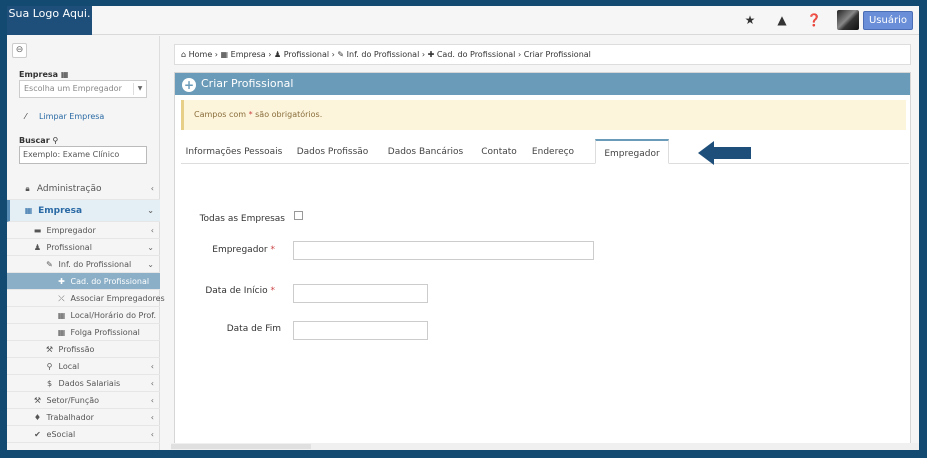  What do you see at coordinates (827, 20) in the screenshot?
I see `top-icons: ★ ▲ ❓ Usuário` at bounding box center [827, 20].